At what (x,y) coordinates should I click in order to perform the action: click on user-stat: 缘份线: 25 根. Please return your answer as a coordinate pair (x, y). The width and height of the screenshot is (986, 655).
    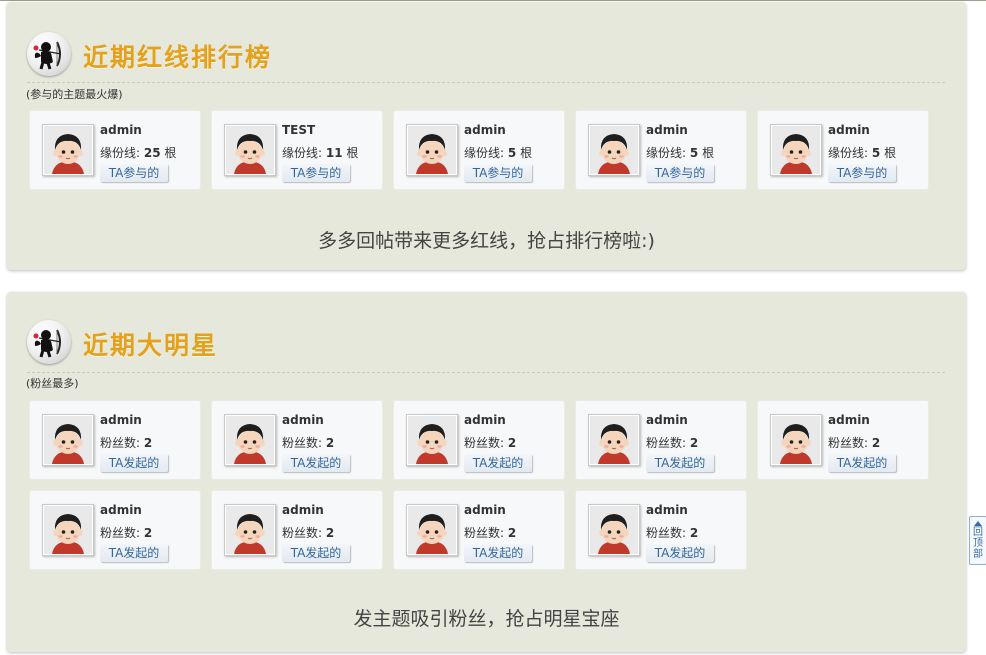
    Looking at the image, I should click on (138, 152).